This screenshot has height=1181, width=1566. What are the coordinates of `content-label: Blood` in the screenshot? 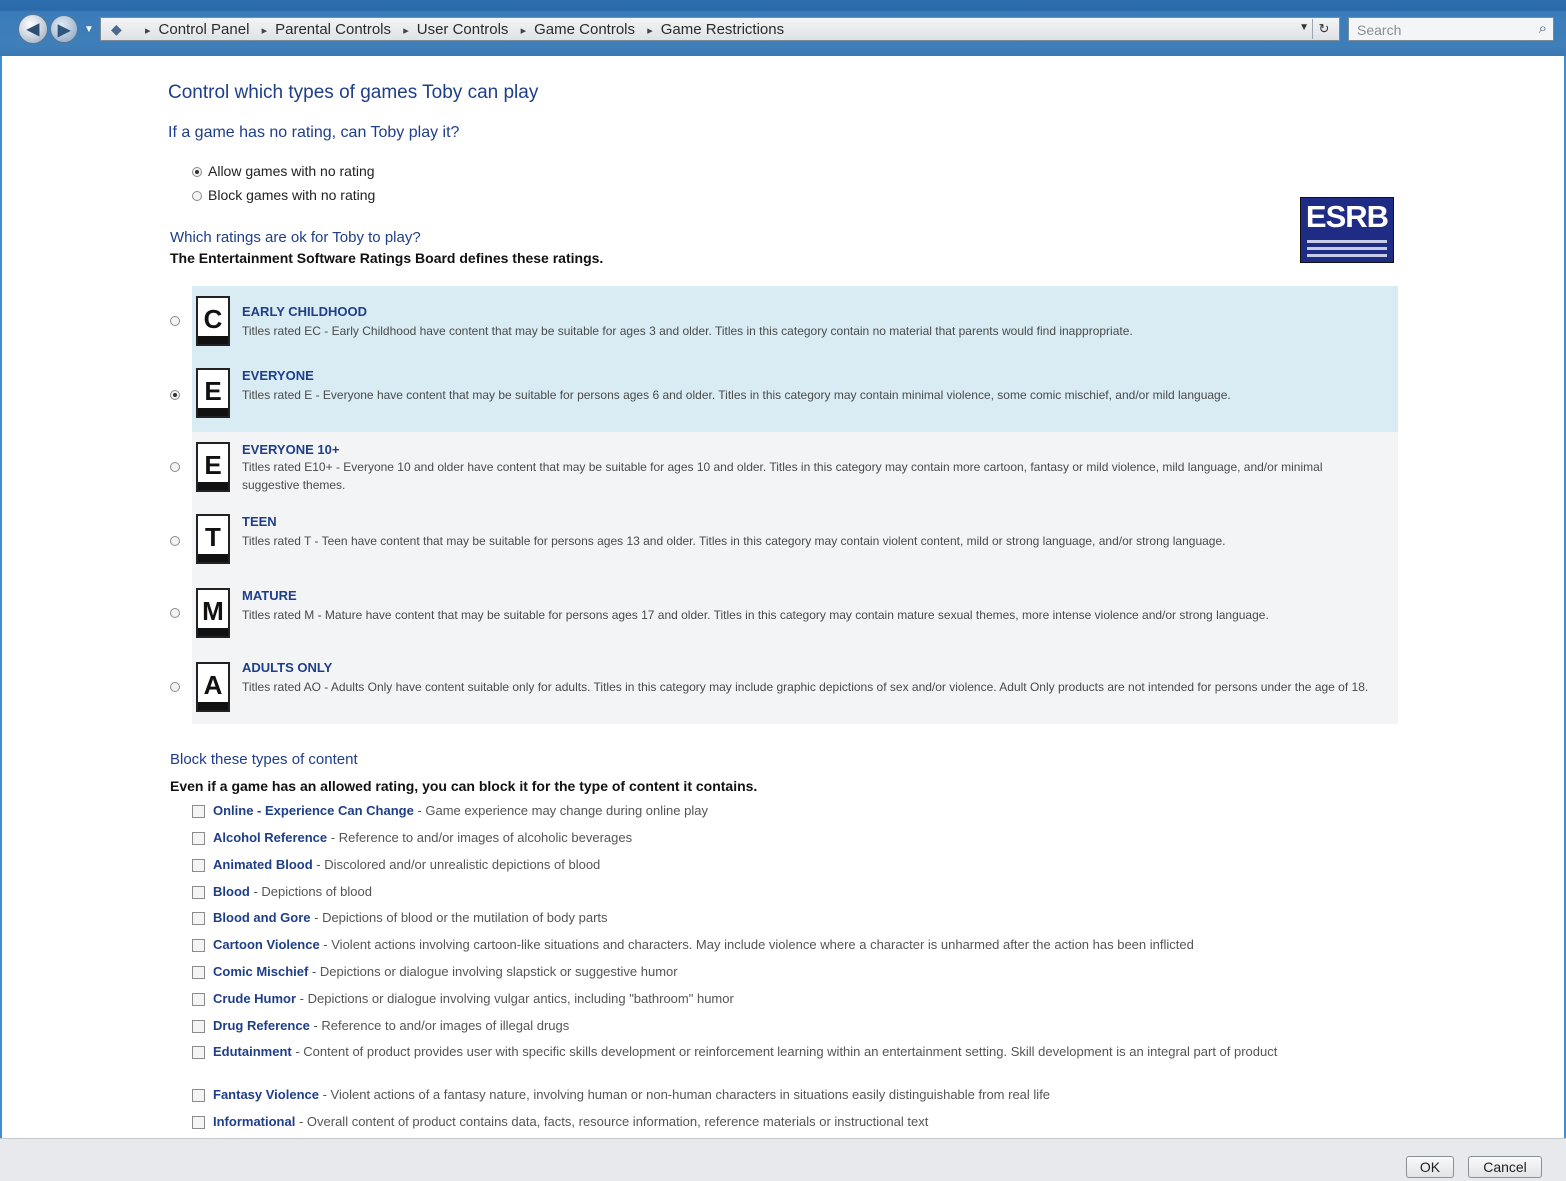 It's located at (231, 891).